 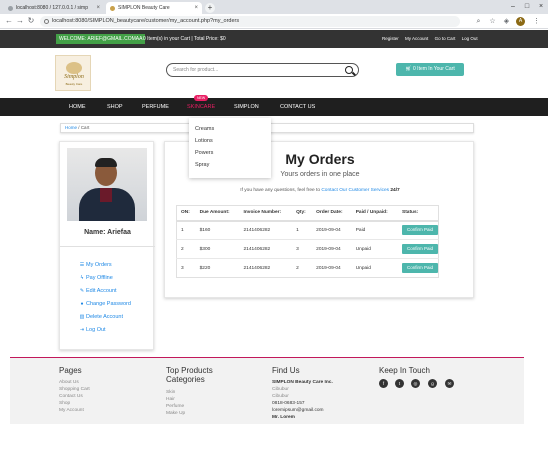 I want to click on breadcrumb-current: Cart, so click(x=85, y=127).